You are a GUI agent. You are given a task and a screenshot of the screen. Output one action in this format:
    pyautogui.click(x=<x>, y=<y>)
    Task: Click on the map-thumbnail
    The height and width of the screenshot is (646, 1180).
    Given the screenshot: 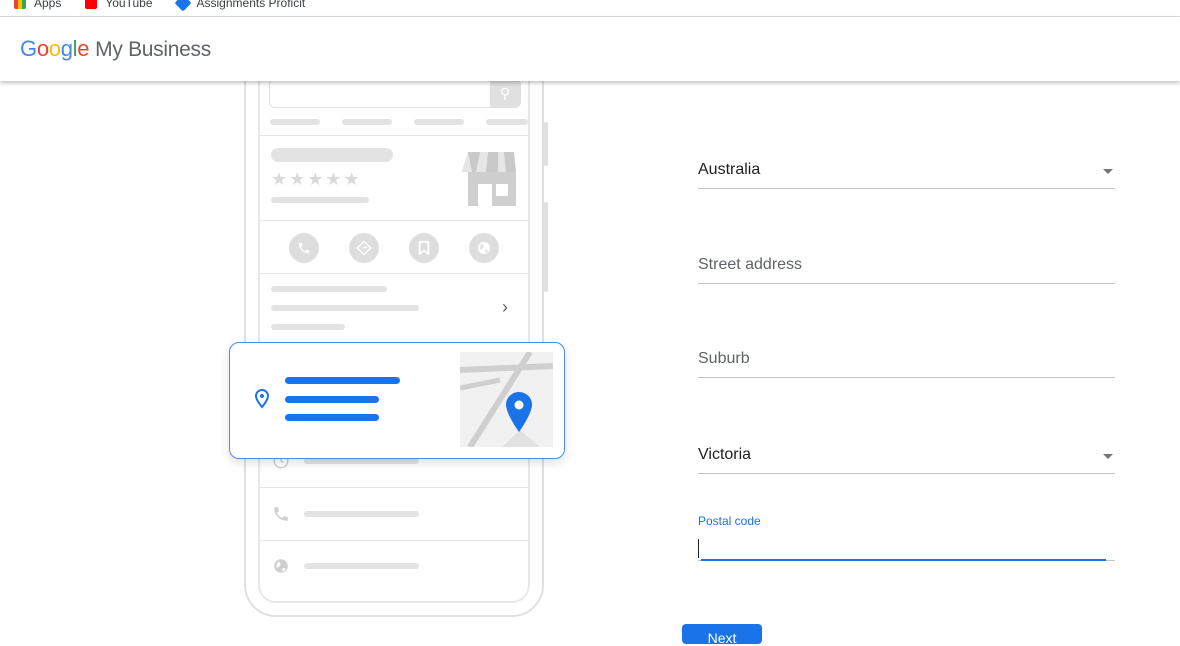 What is the action you would take?
    pyautogui.click(x=506, y=399)
    